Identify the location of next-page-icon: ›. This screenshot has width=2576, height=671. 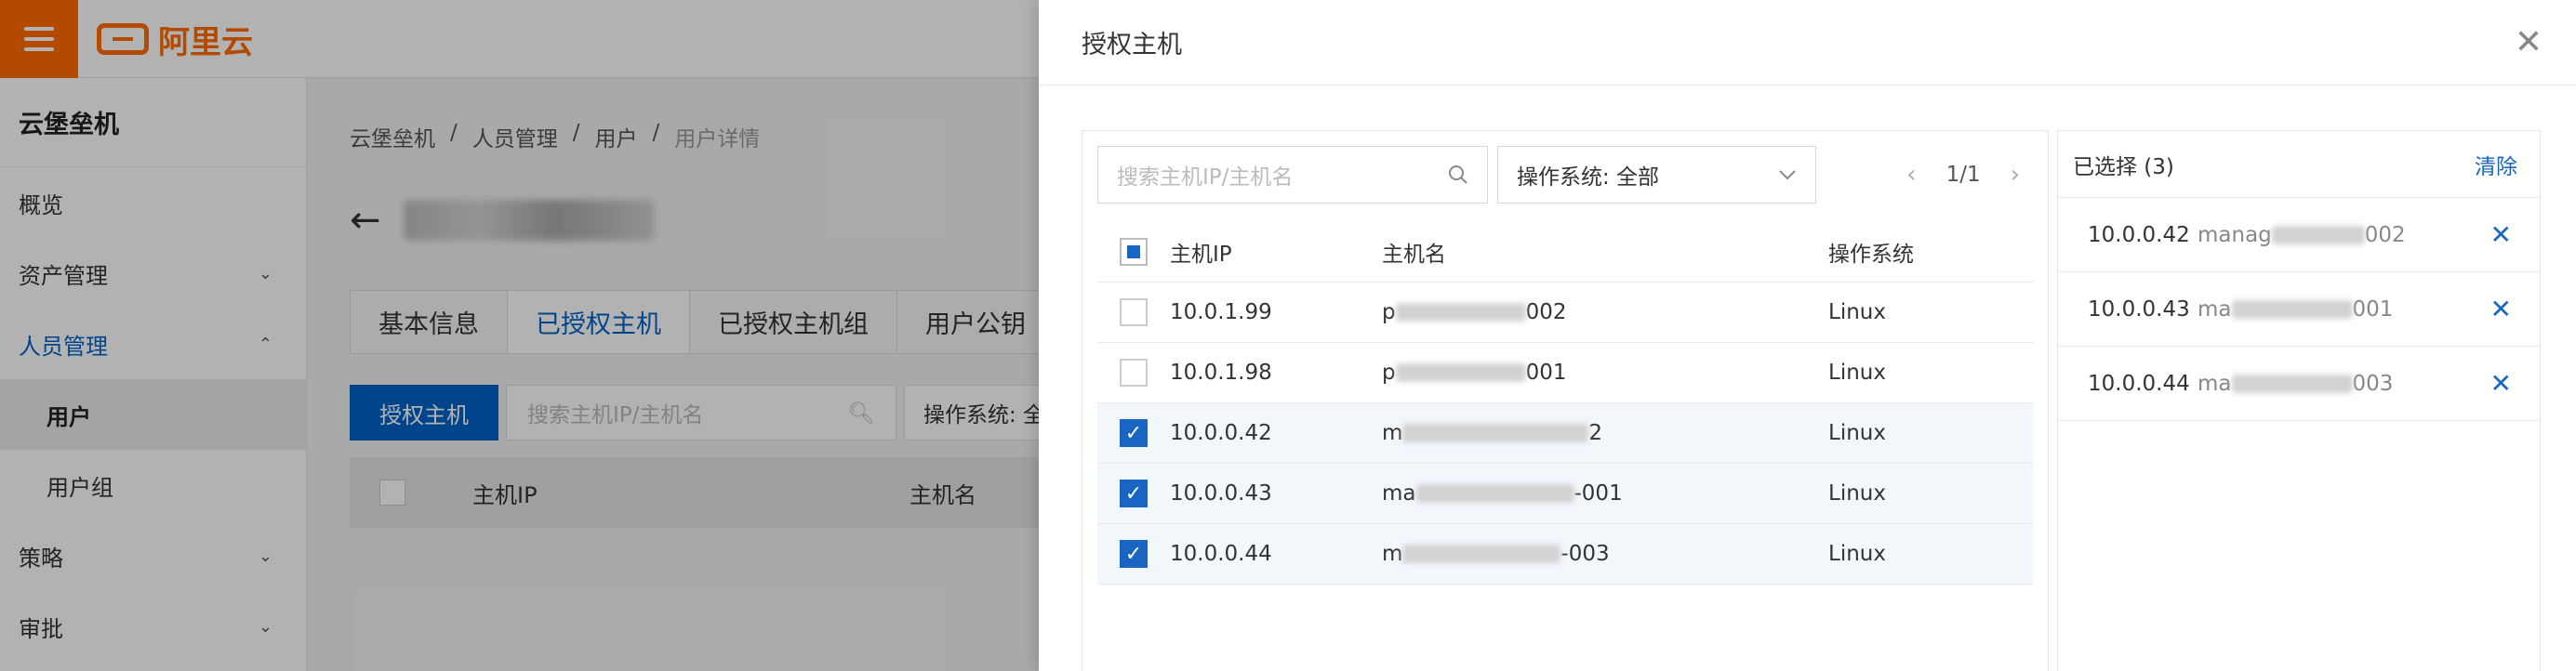
(2015, 175).